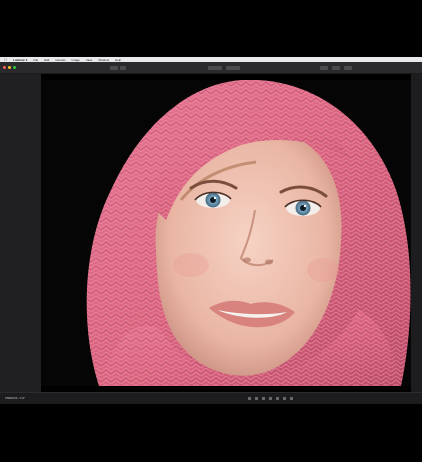  What do you see at coordinates (20, 233) in the screenshot?
I see `left-sidebar` at bounding box center [20, 233].